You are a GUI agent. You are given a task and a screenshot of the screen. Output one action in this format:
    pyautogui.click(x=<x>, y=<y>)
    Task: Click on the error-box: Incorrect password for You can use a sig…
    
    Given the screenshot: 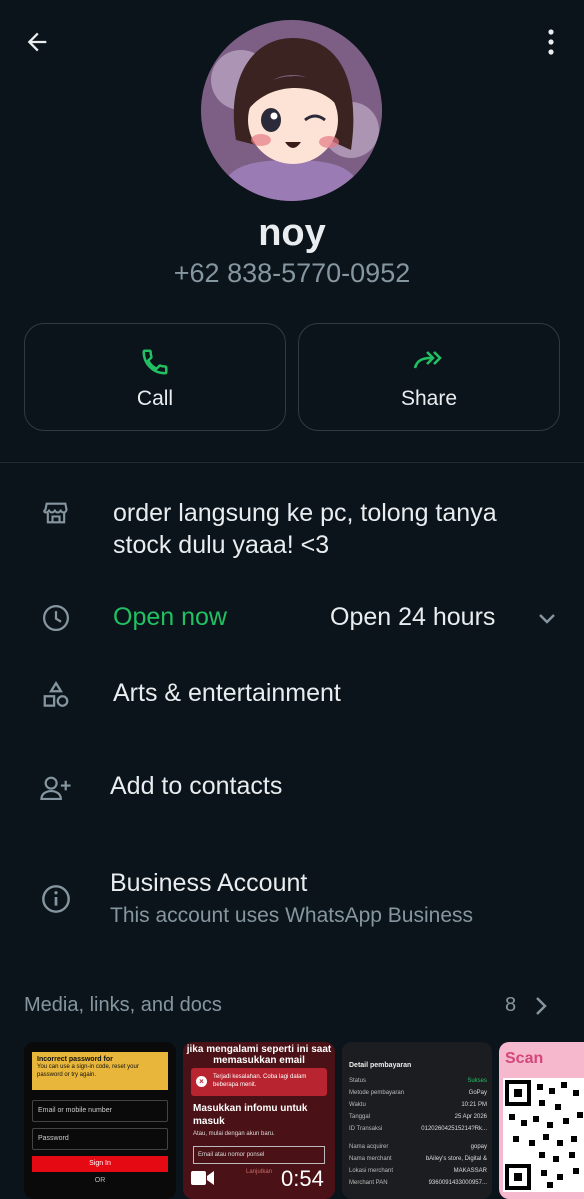 What is the action you would take?
    pyautogui.click(x=100, y=1071)
    